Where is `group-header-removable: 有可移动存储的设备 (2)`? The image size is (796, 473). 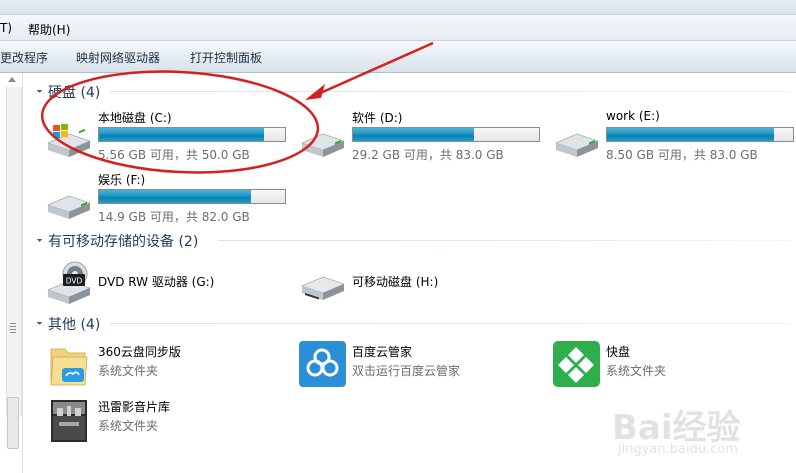 group-header-removable: 有可移动存储的设备 (2) is located at coordinates (409, 240).